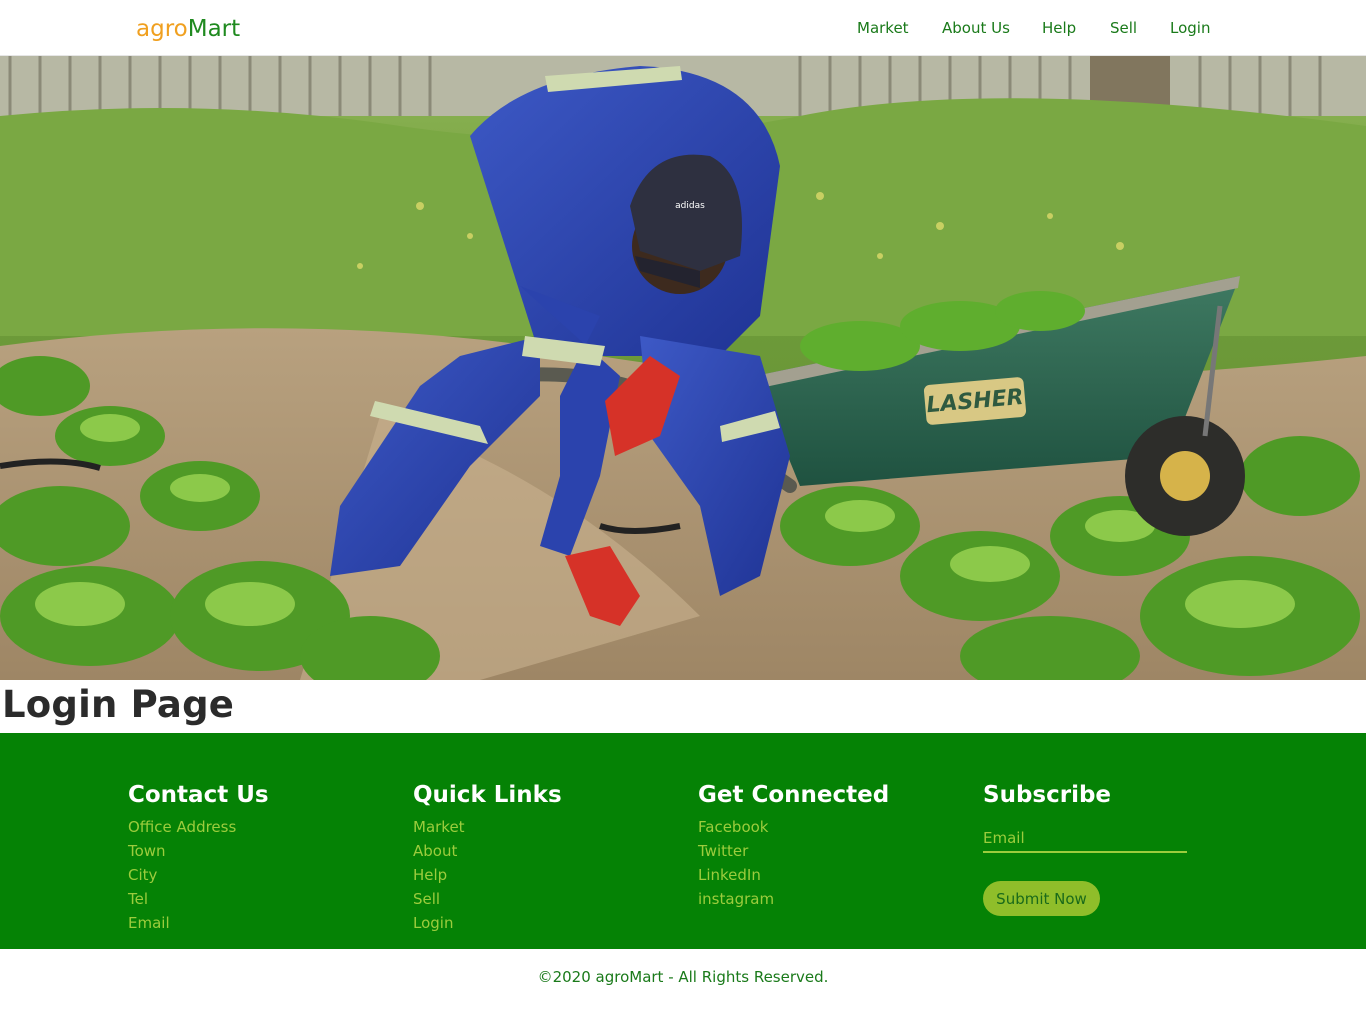 The height and width of the screenshot is (1009, 1366). I want to click on footer-subscribe-heading: Subscribe, so click(1047, 795).